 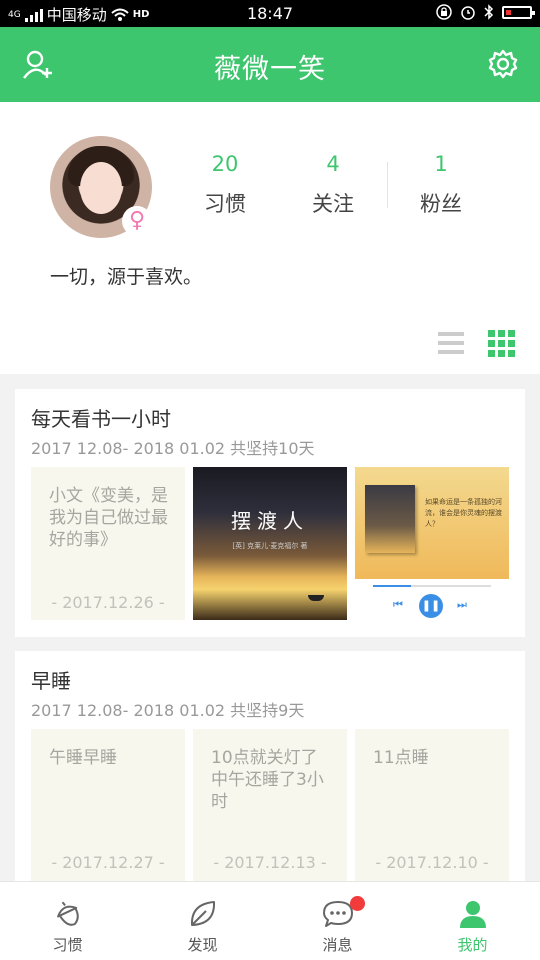 I want to click on leaf-icon, so click(x=202, y=913).